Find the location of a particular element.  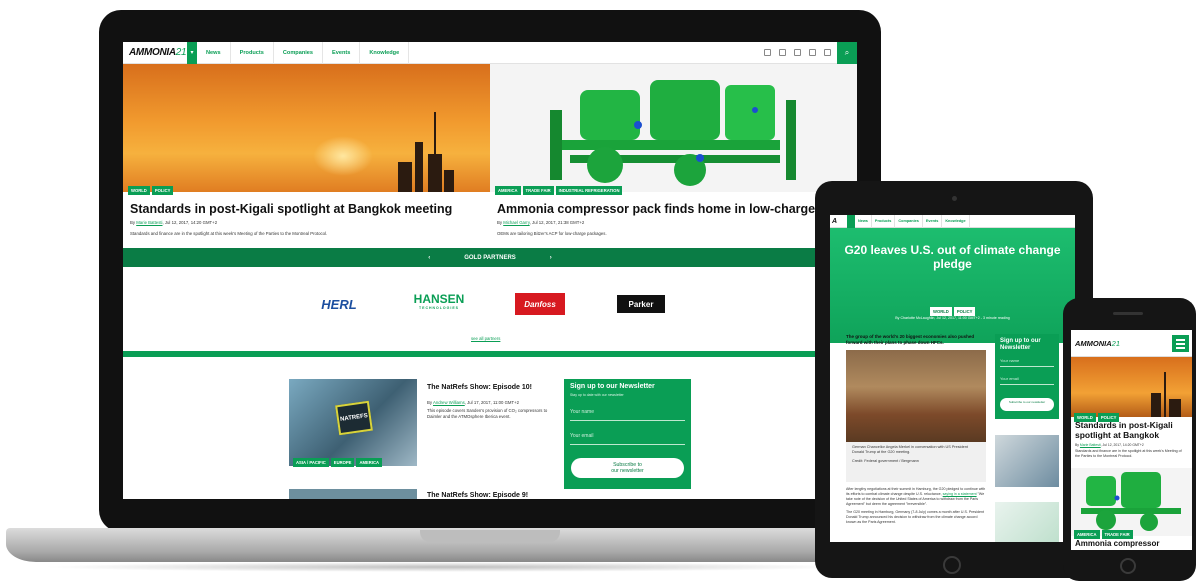

hero-image-compressor is located at coordinates (673, 128).